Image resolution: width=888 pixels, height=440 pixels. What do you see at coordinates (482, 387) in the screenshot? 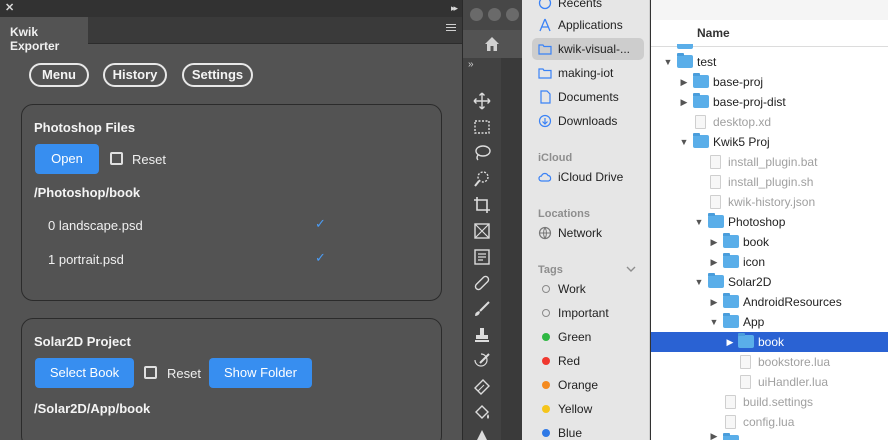
I see `eraser-tool-icon` at bounding box center [482, 387].